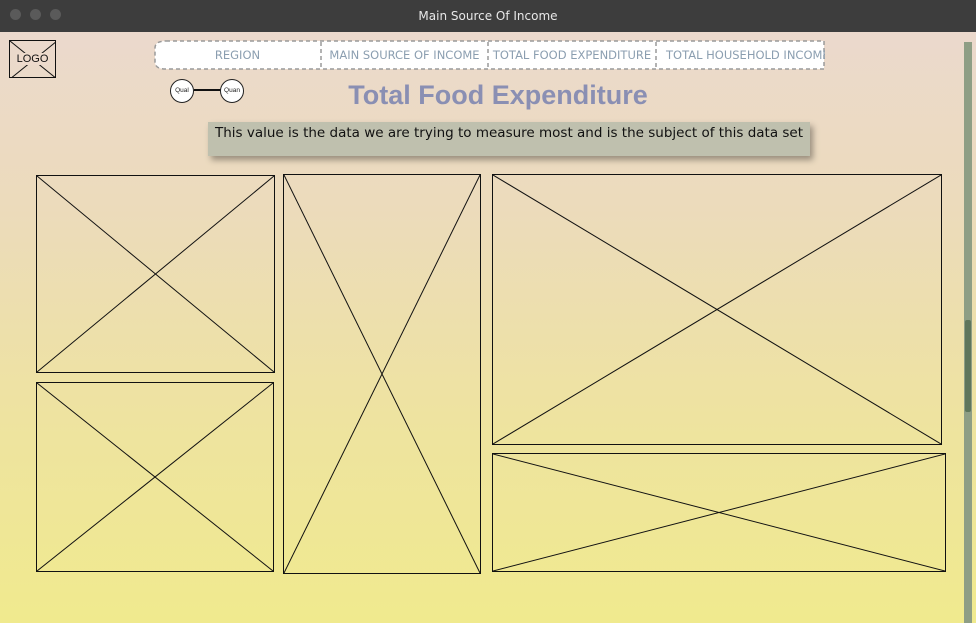 This screenshot has height=623, width=976. Describe the element at coordinates (237, 55) in the screenshot. I see `tab-region: REGION` at that location.